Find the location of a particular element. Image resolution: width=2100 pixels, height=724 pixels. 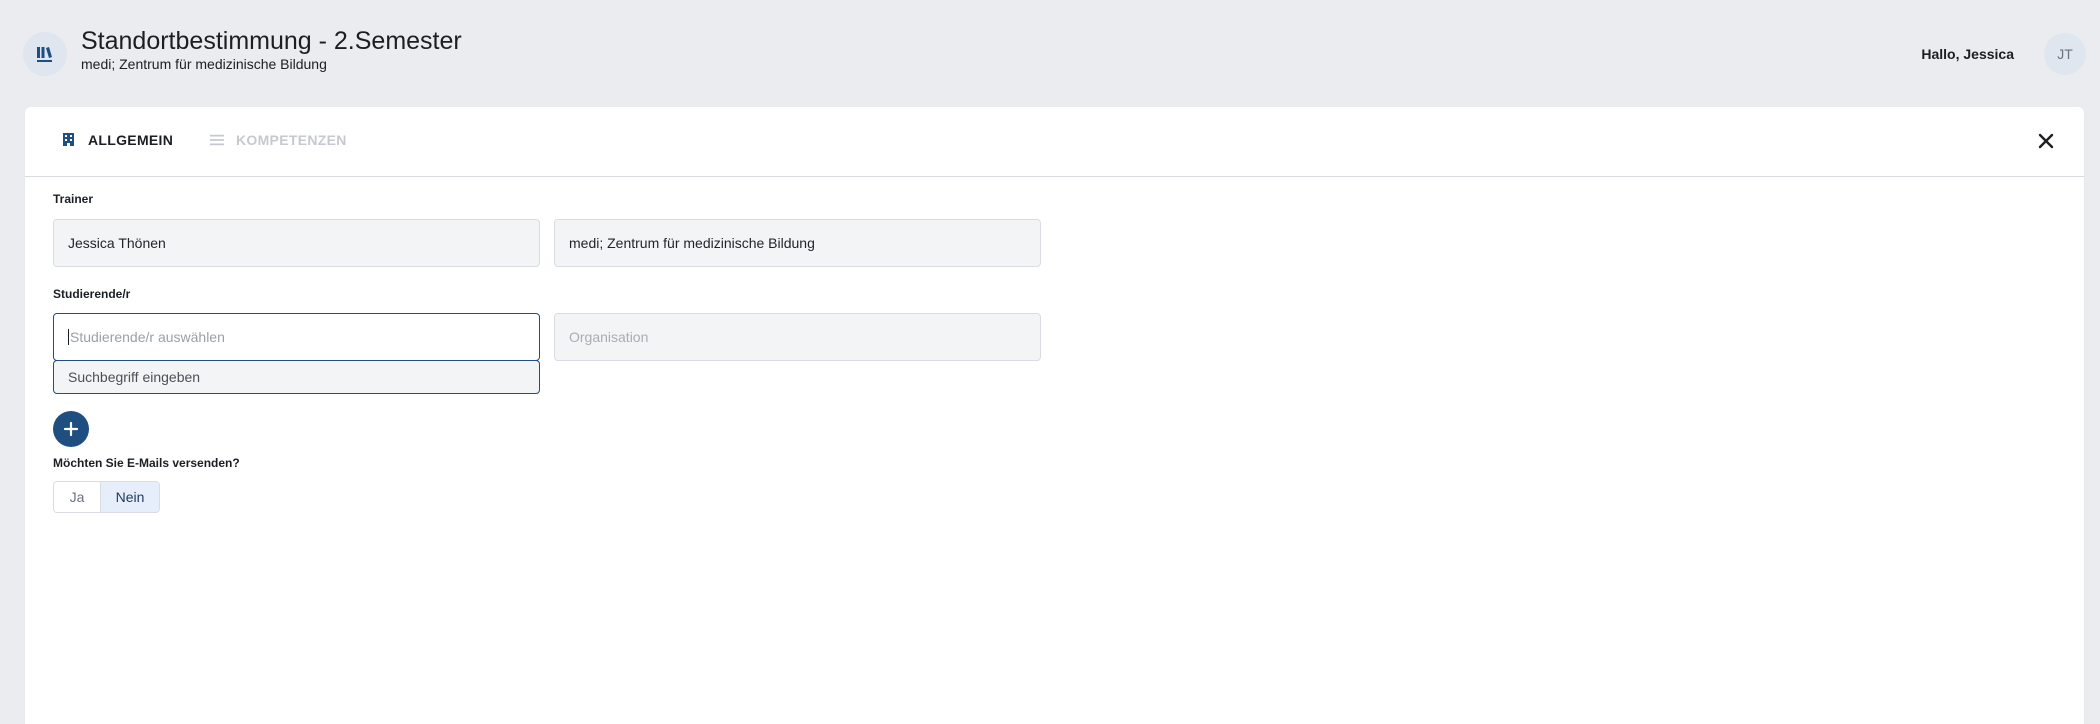

tab-bar: ALLGEMEIN KOMPETENZEN is located at coordinates (1054, 142).